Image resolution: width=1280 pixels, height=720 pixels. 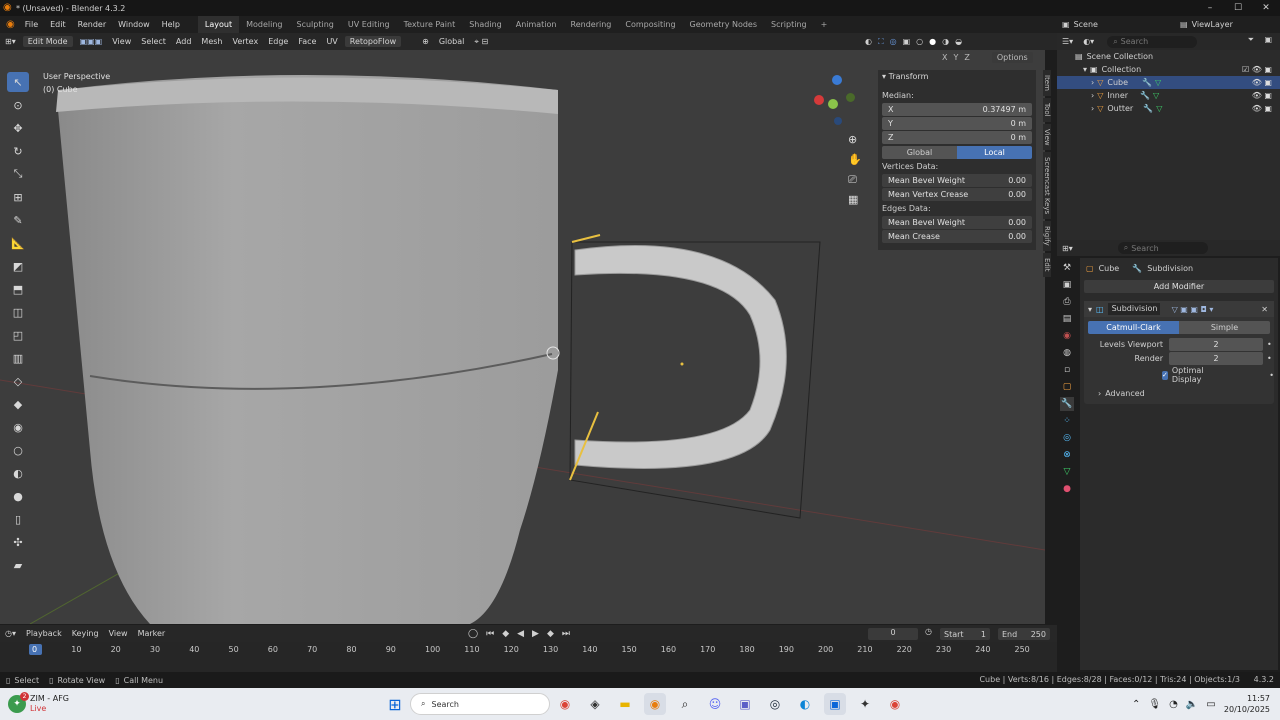 I want to click on tab-item: Item, so click(x=1047, y=83).